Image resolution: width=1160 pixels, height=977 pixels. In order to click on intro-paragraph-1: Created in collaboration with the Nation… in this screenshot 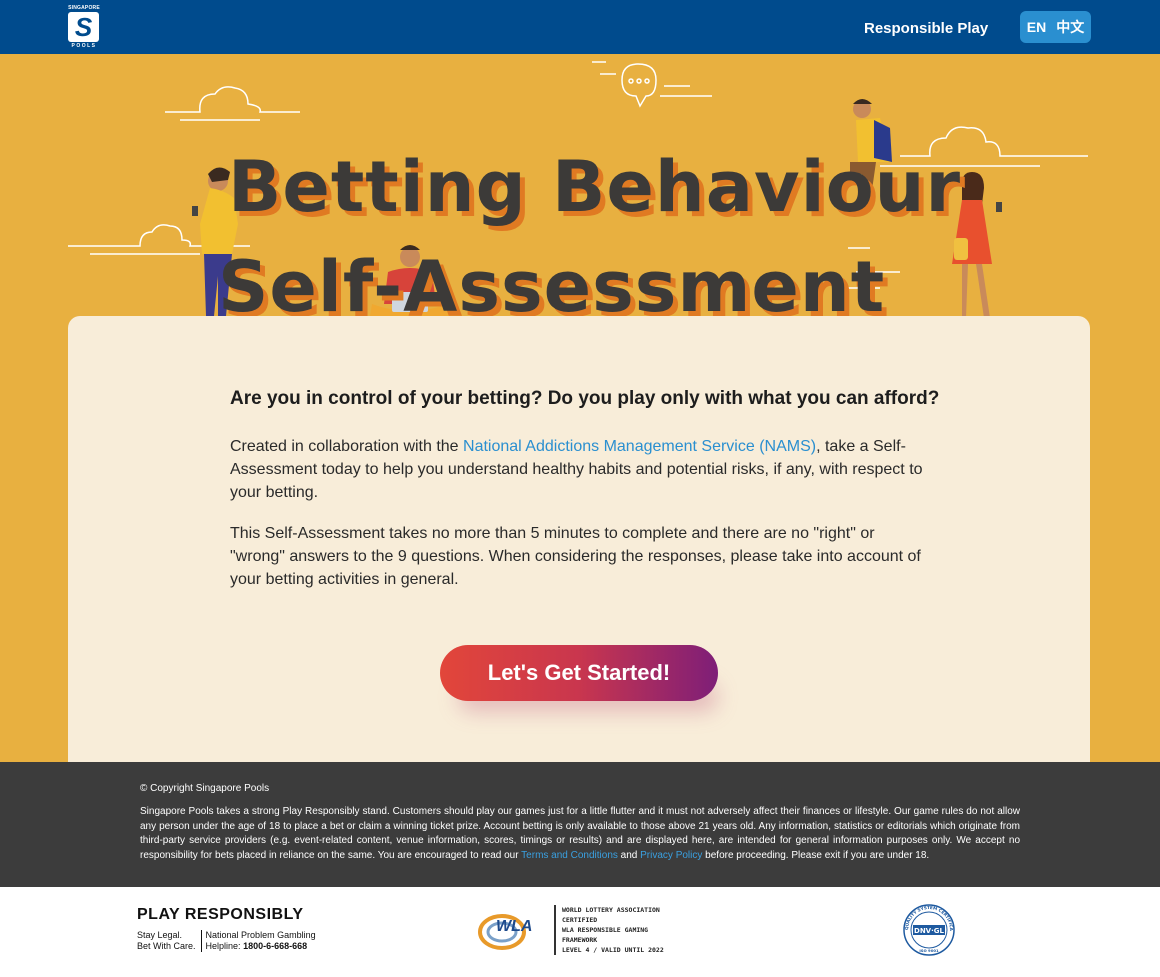, I will do `click(580, 469)`.